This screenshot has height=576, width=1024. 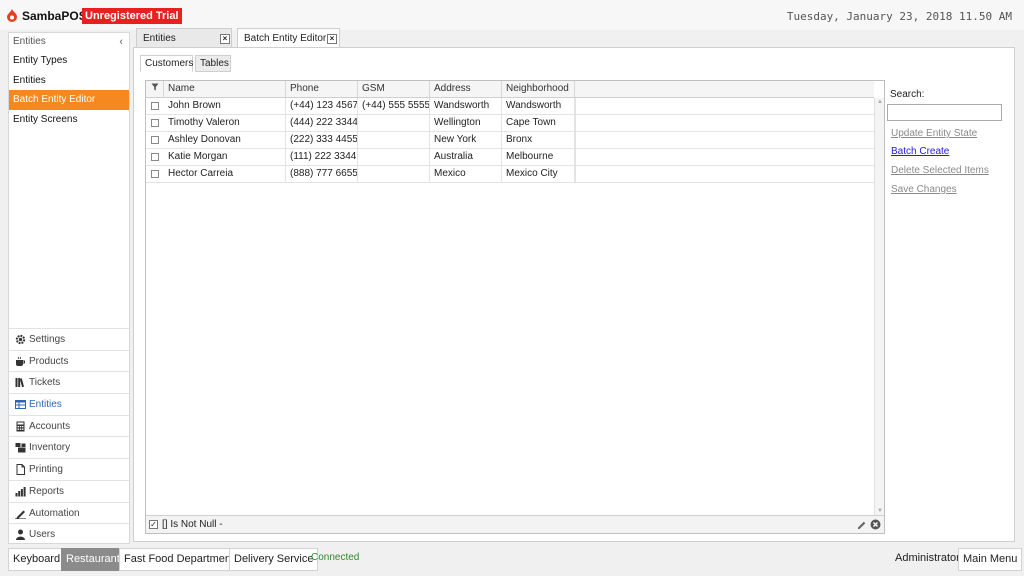 I want to click on tab-customers: Customers, so click(x=166, y=63).